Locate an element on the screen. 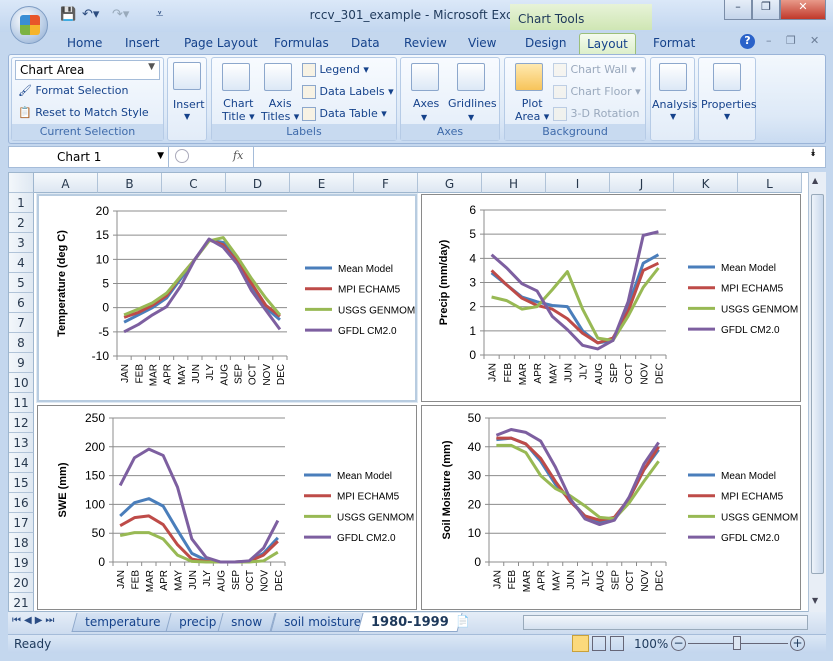  minimize-button: – is located at coordinates (738, 10).